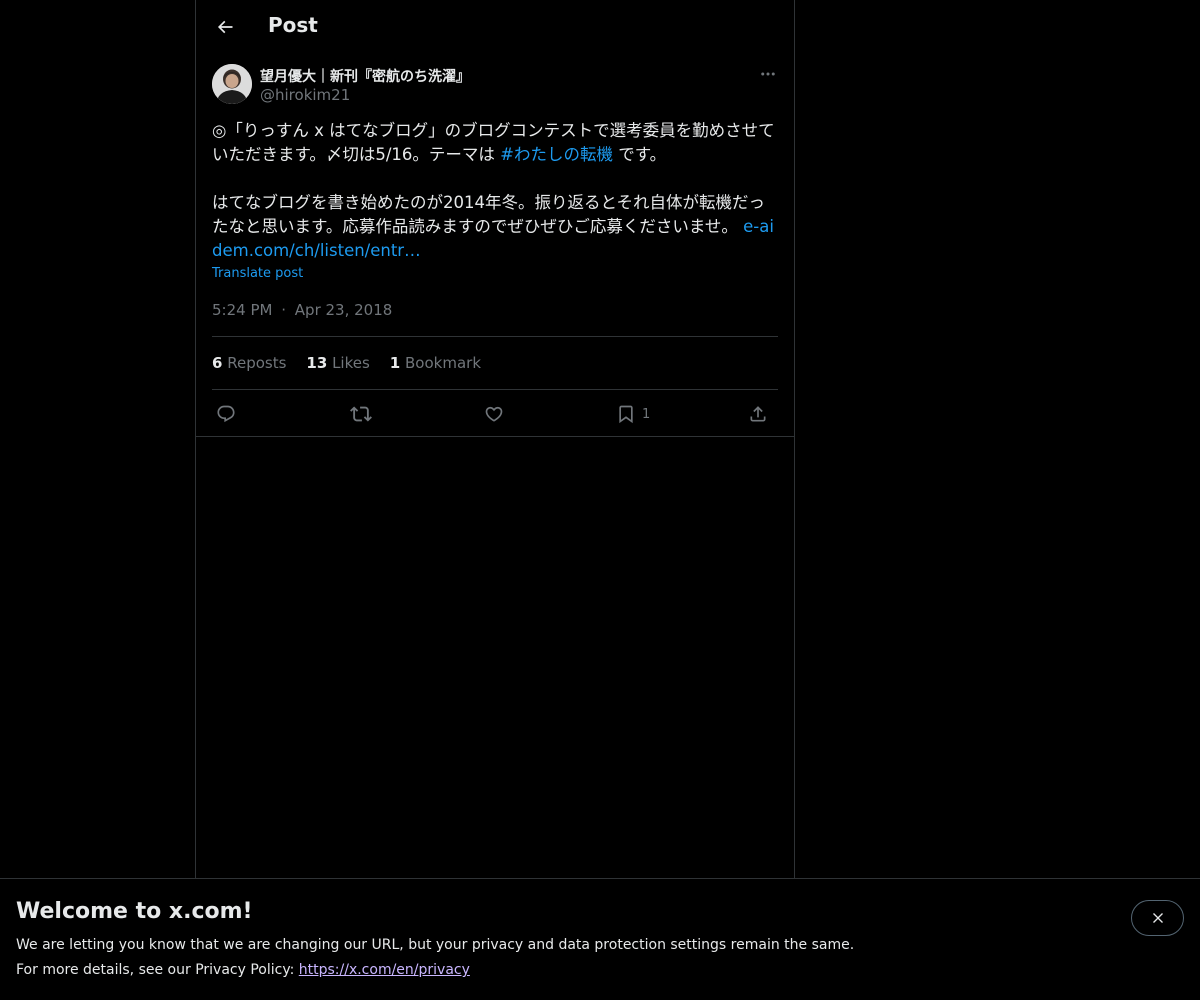  I want to click on reposts-count: 6, so click(217, 363).